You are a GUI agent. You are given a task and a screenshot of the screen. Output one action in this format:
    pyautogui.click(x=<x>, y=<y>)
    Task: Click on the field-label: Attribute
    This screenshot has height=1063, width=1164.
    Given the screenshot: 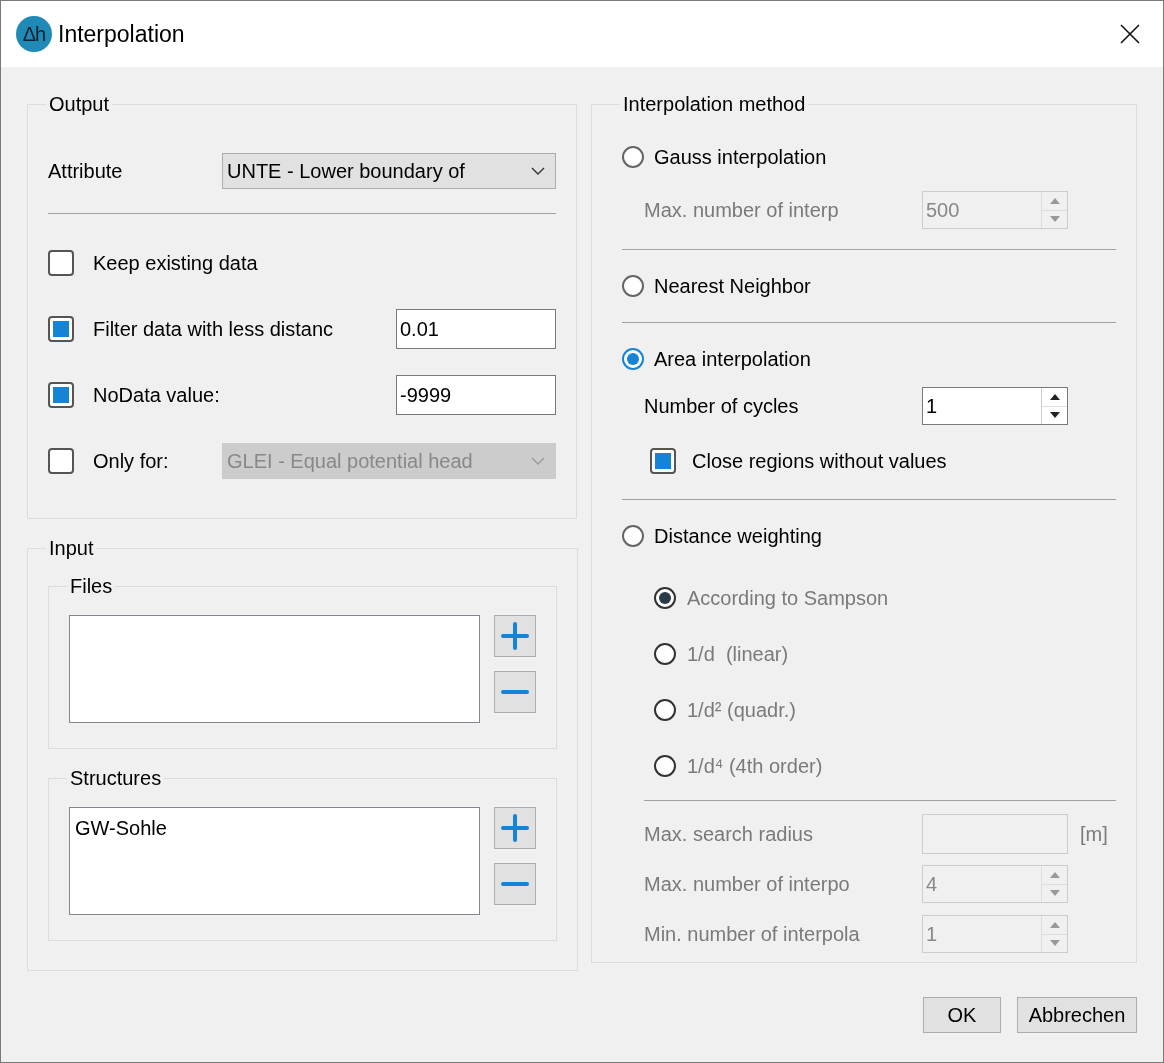 What is the action you would take?
    pyautogui.click(x=85, y=171)
    